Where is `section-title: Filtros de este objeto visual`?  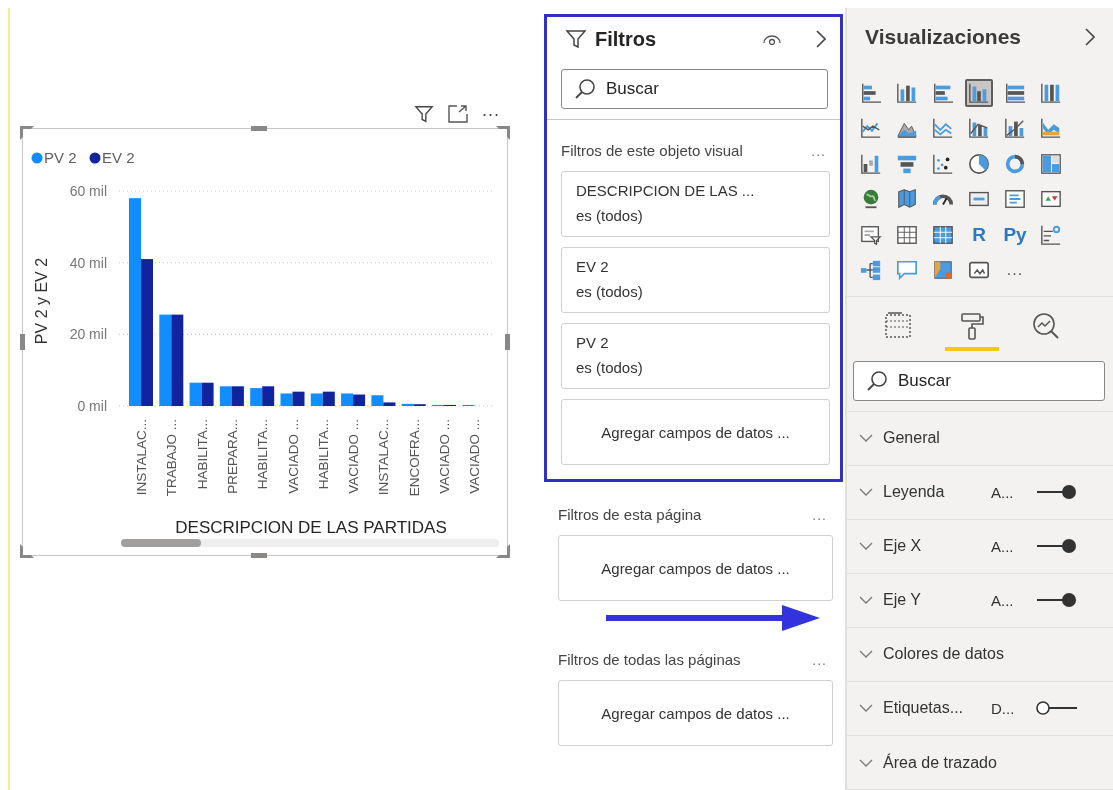
section-title: Filtros de este objeto visual is located at coordinates (652, 150).